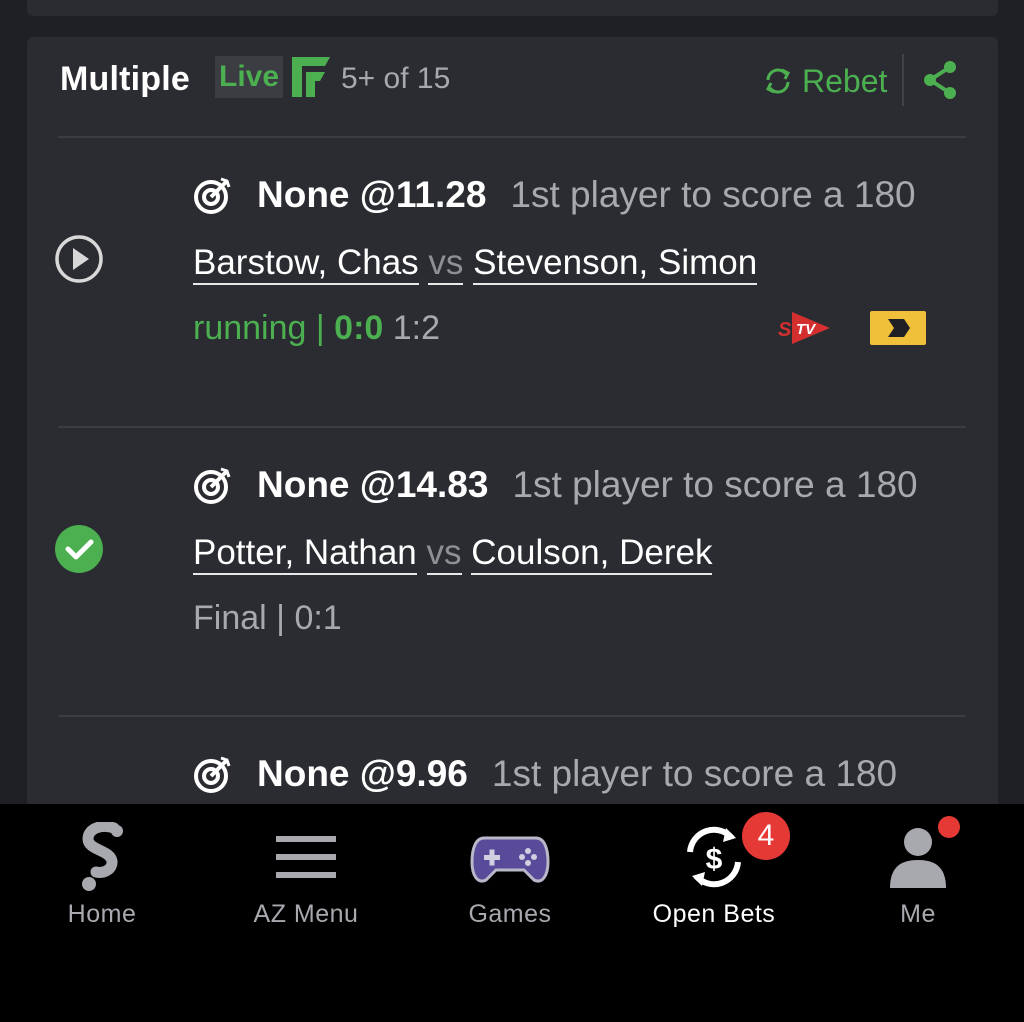  Describe the element at coordinates (79, 549) in the screenshot. I see `check-circle-icon` at that location.